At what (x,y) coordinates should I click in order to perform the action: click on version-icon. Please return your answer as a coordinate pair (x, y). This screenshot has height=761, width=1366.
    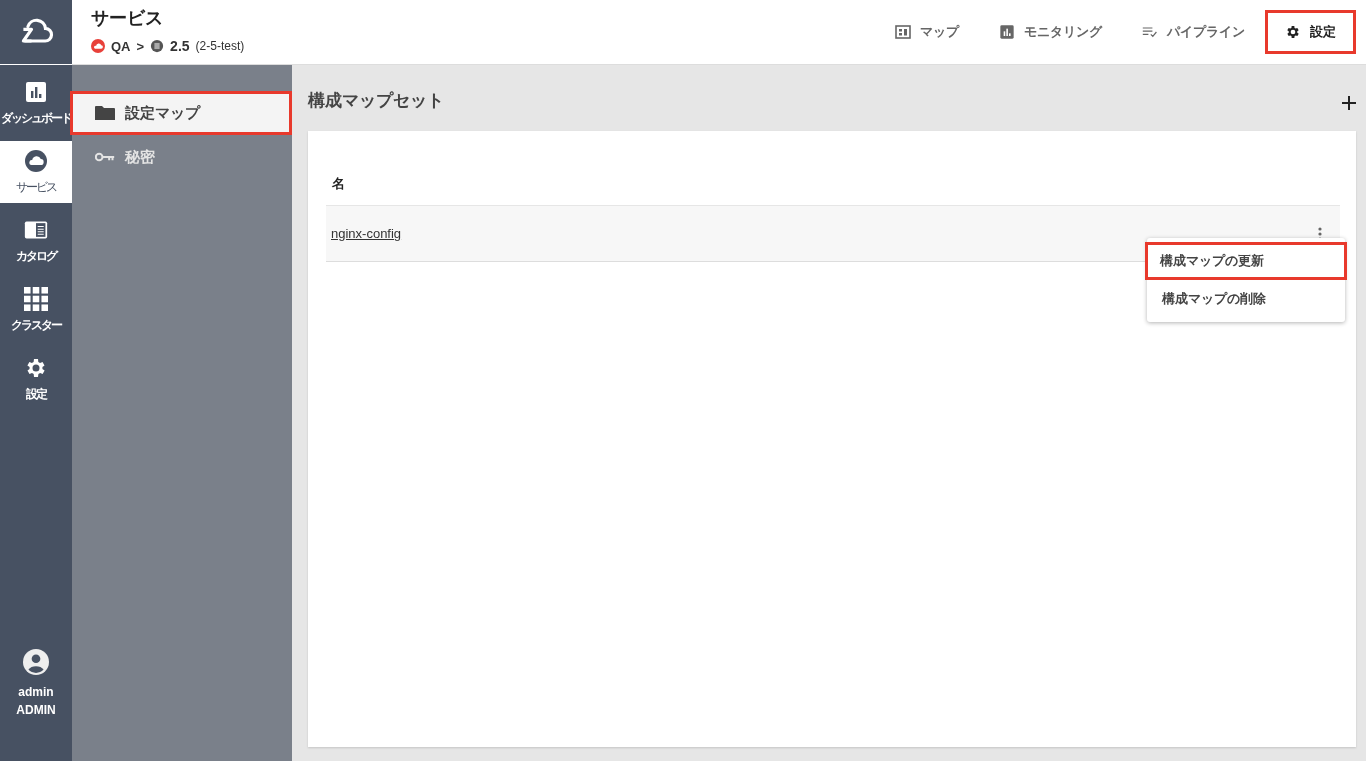
    Looking at the image, I should click on (157, 46).